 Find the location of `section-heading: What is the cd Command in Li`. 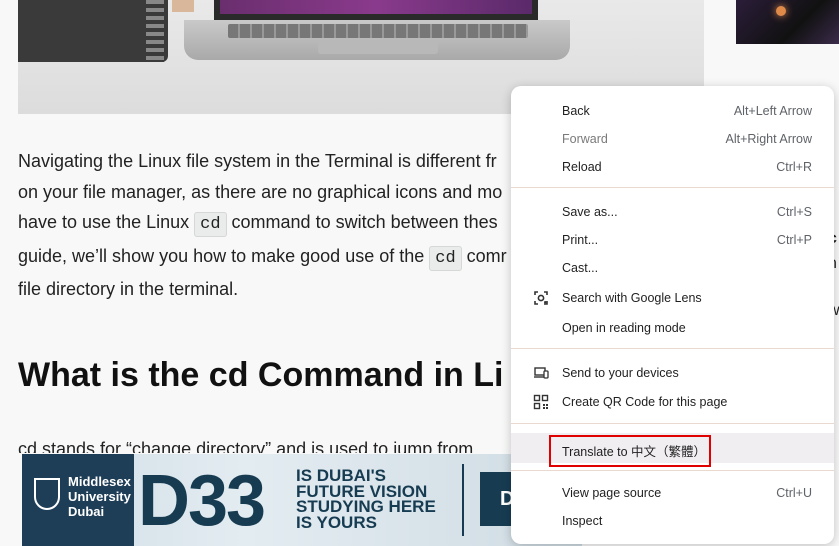

section-heading: What is the cd Command in Li is located at coordinates (261, 375).